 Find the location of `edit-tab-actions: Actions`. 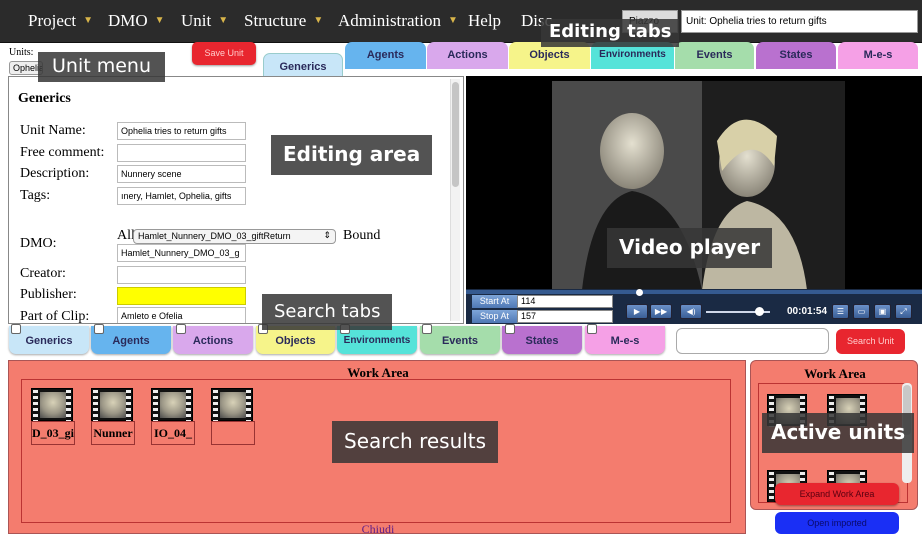

edit-tab-actions: Actions is located at coordinates (467, 55).